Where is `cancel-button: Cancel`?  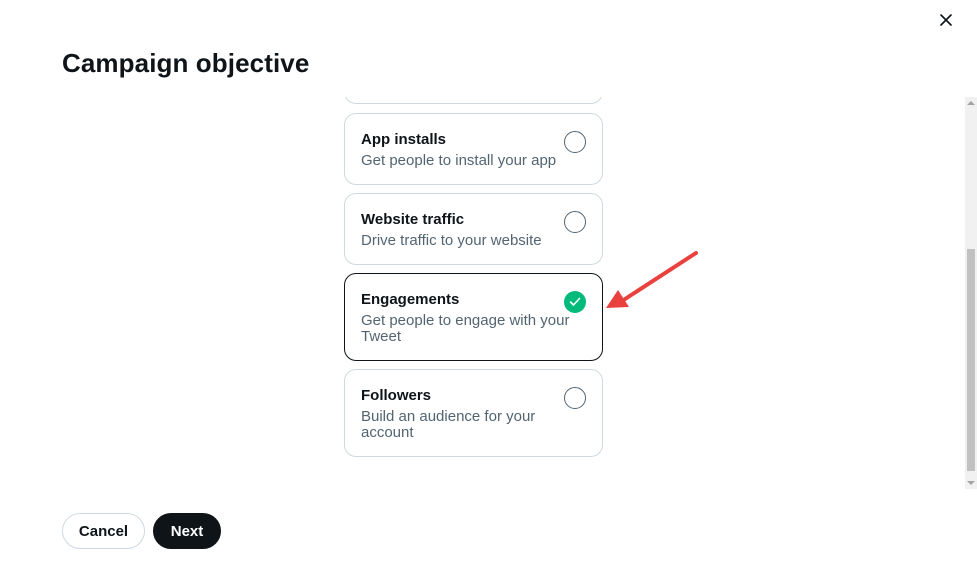
cancel-button: Cancel is located at coordinates (103, 531).